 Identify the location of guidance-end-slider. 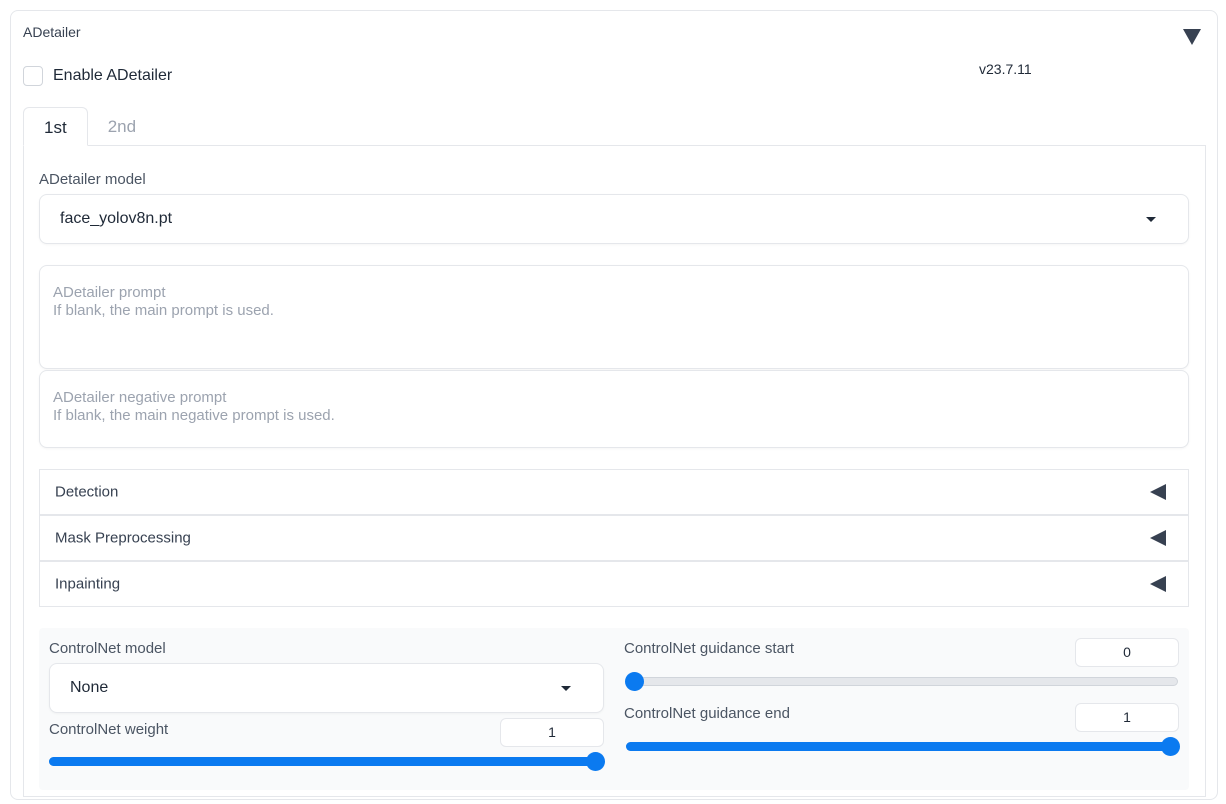
(903, 747).